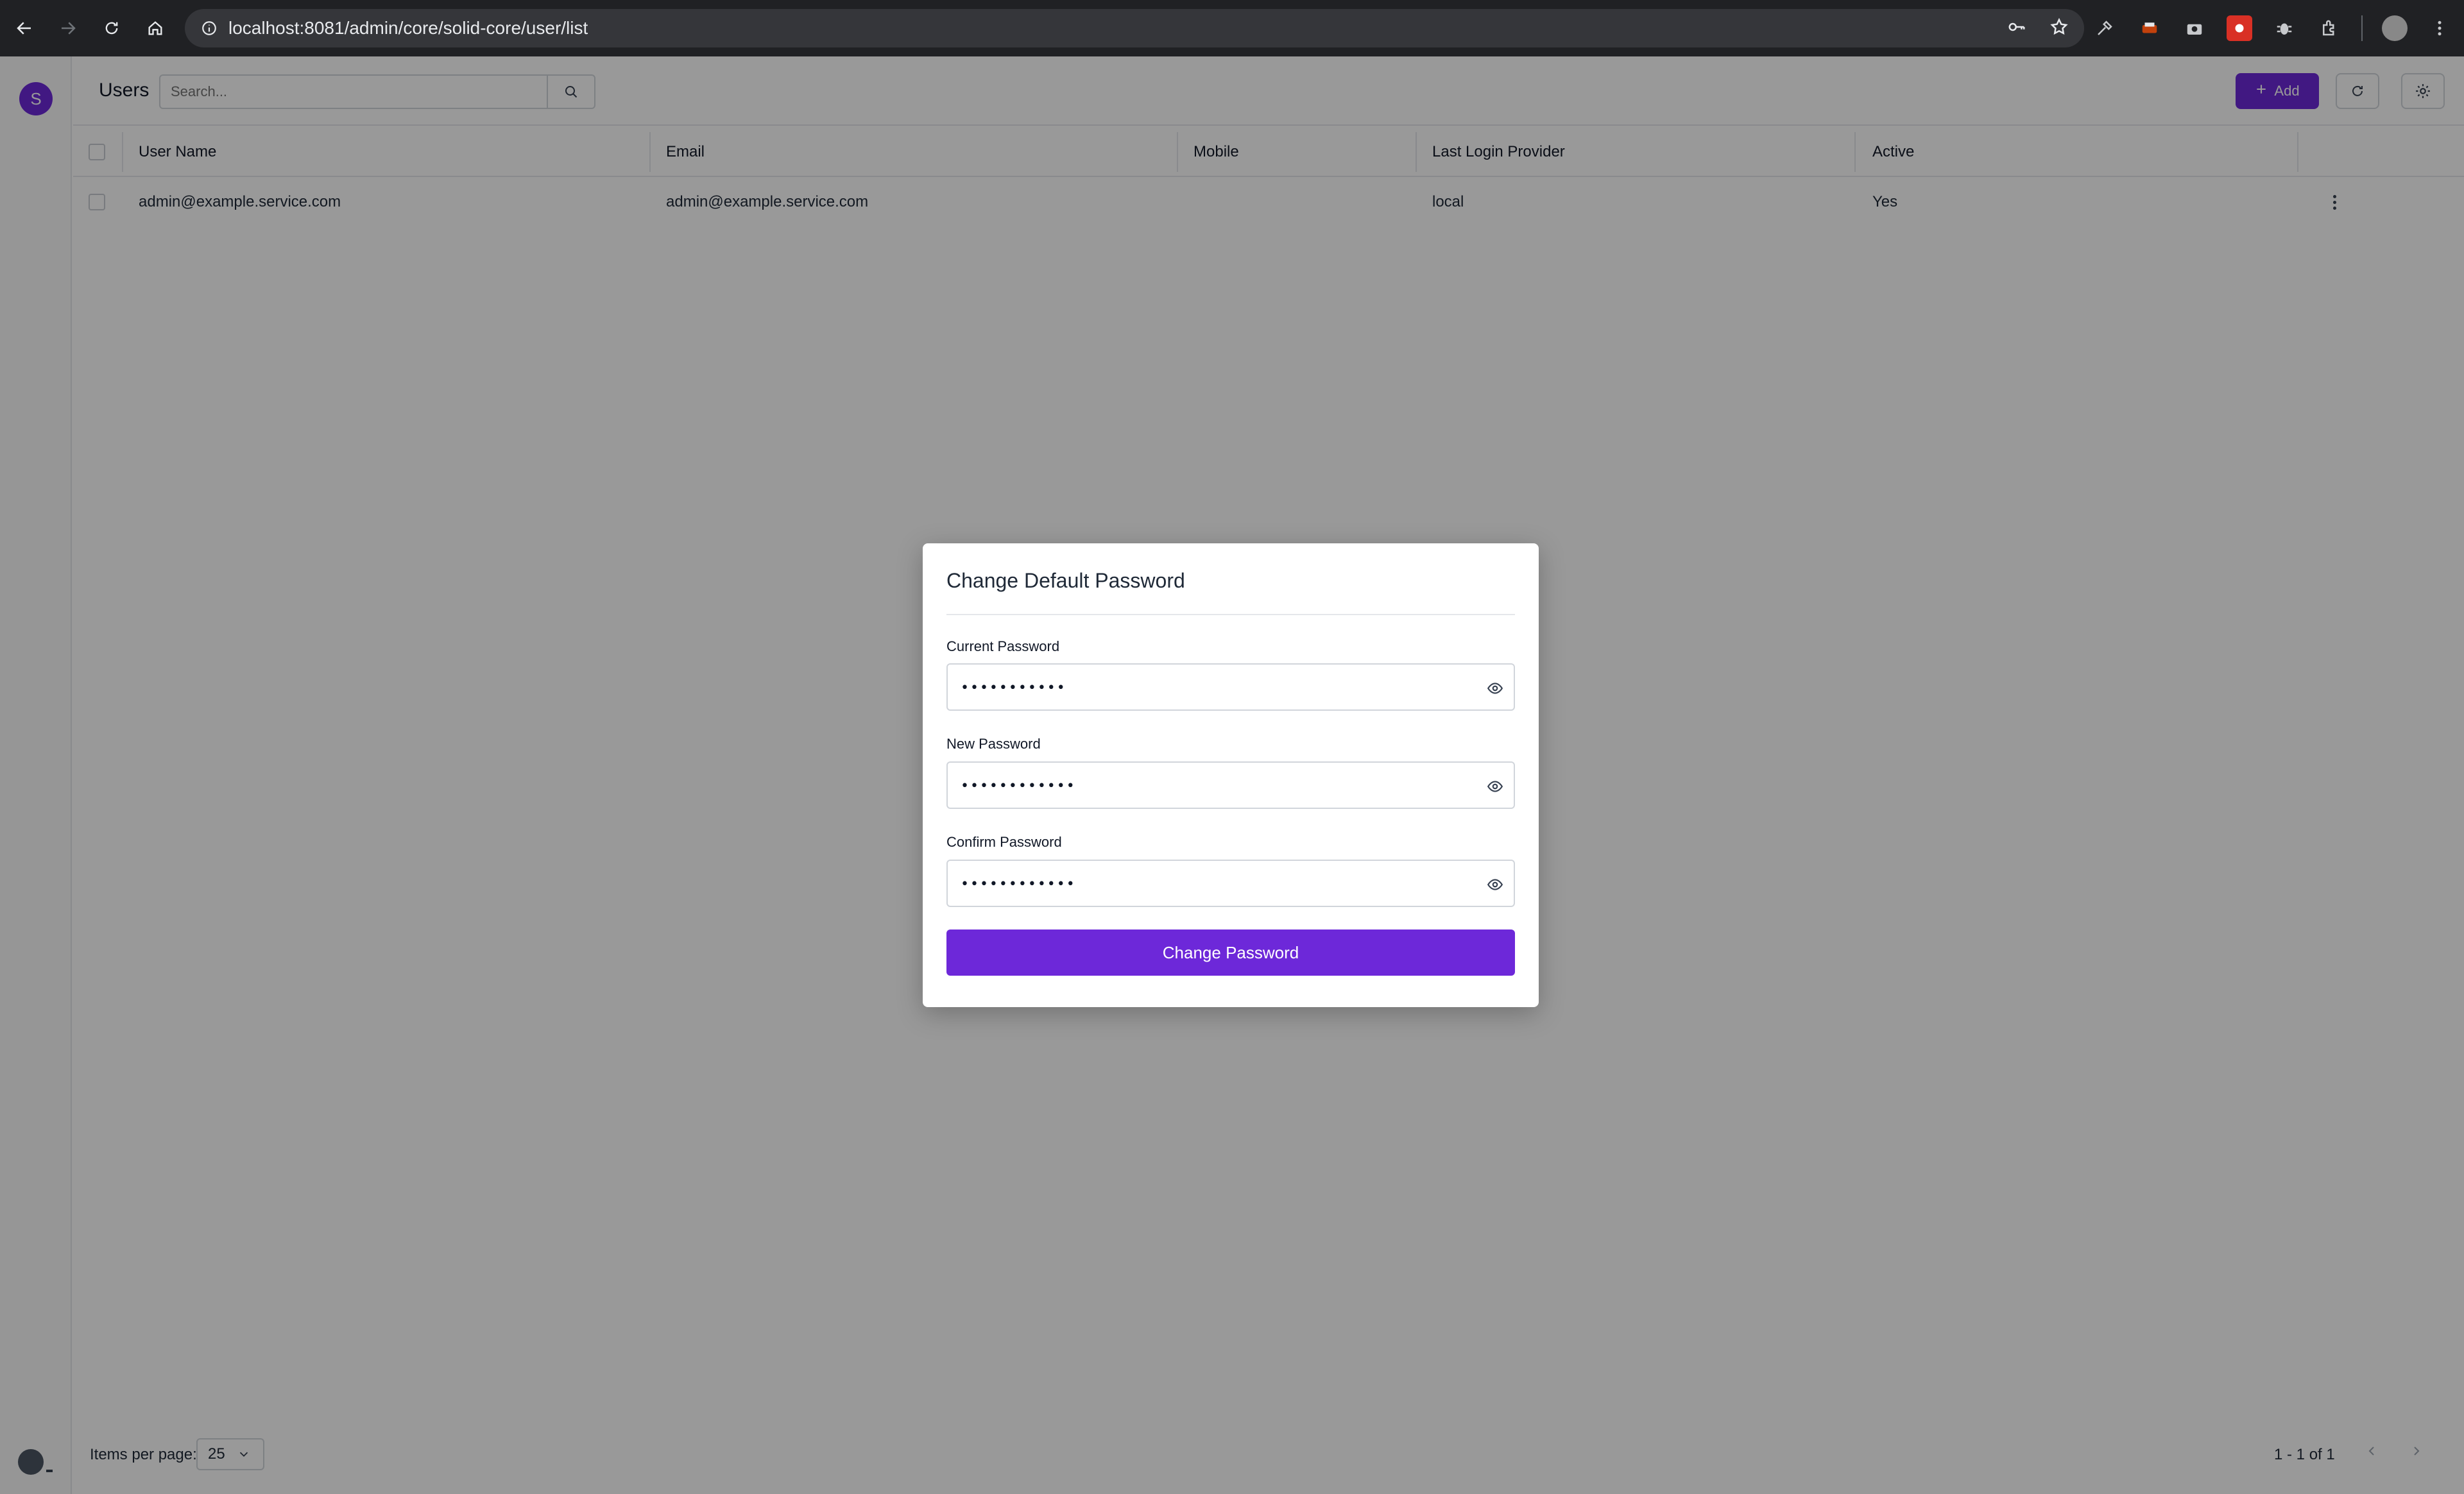  What do you see at coordinates (209, 29) in the screenshot?
I see `site-info-icon` at bounding box center [209, 29].